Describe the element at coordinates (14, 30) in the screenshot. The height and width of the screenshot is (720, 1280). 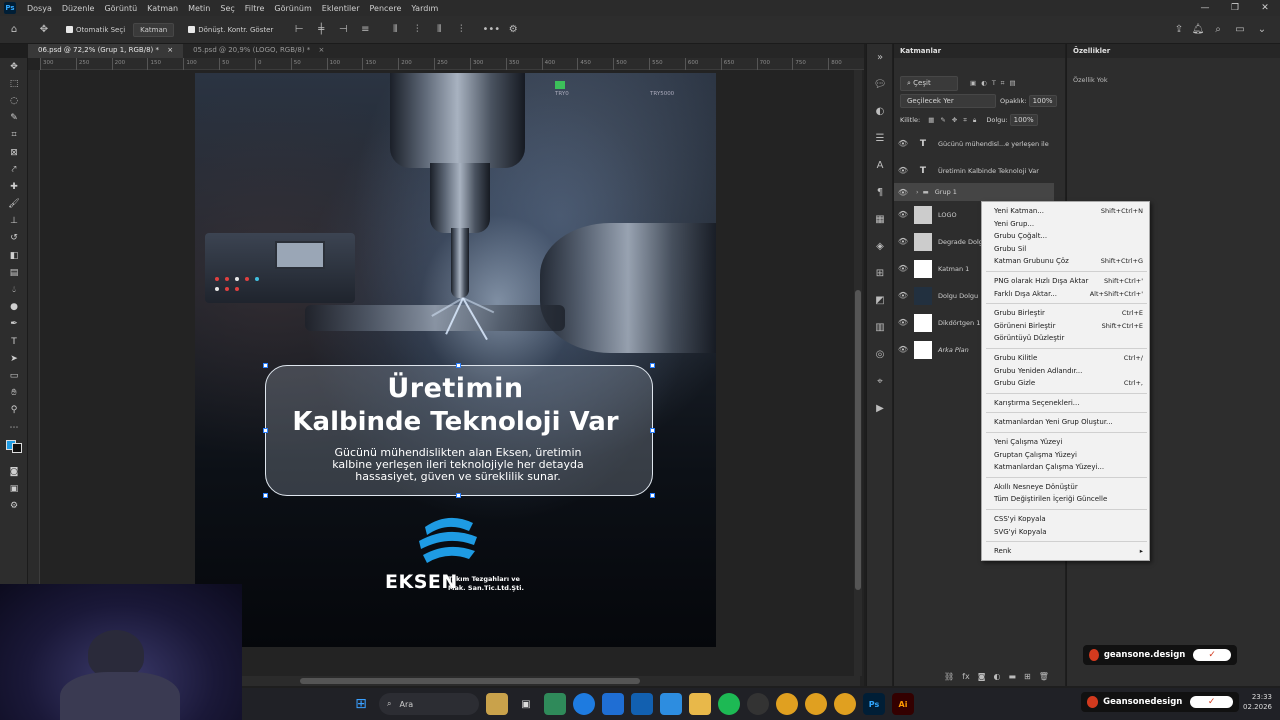
I see `home-icon: ⌂` at that location.